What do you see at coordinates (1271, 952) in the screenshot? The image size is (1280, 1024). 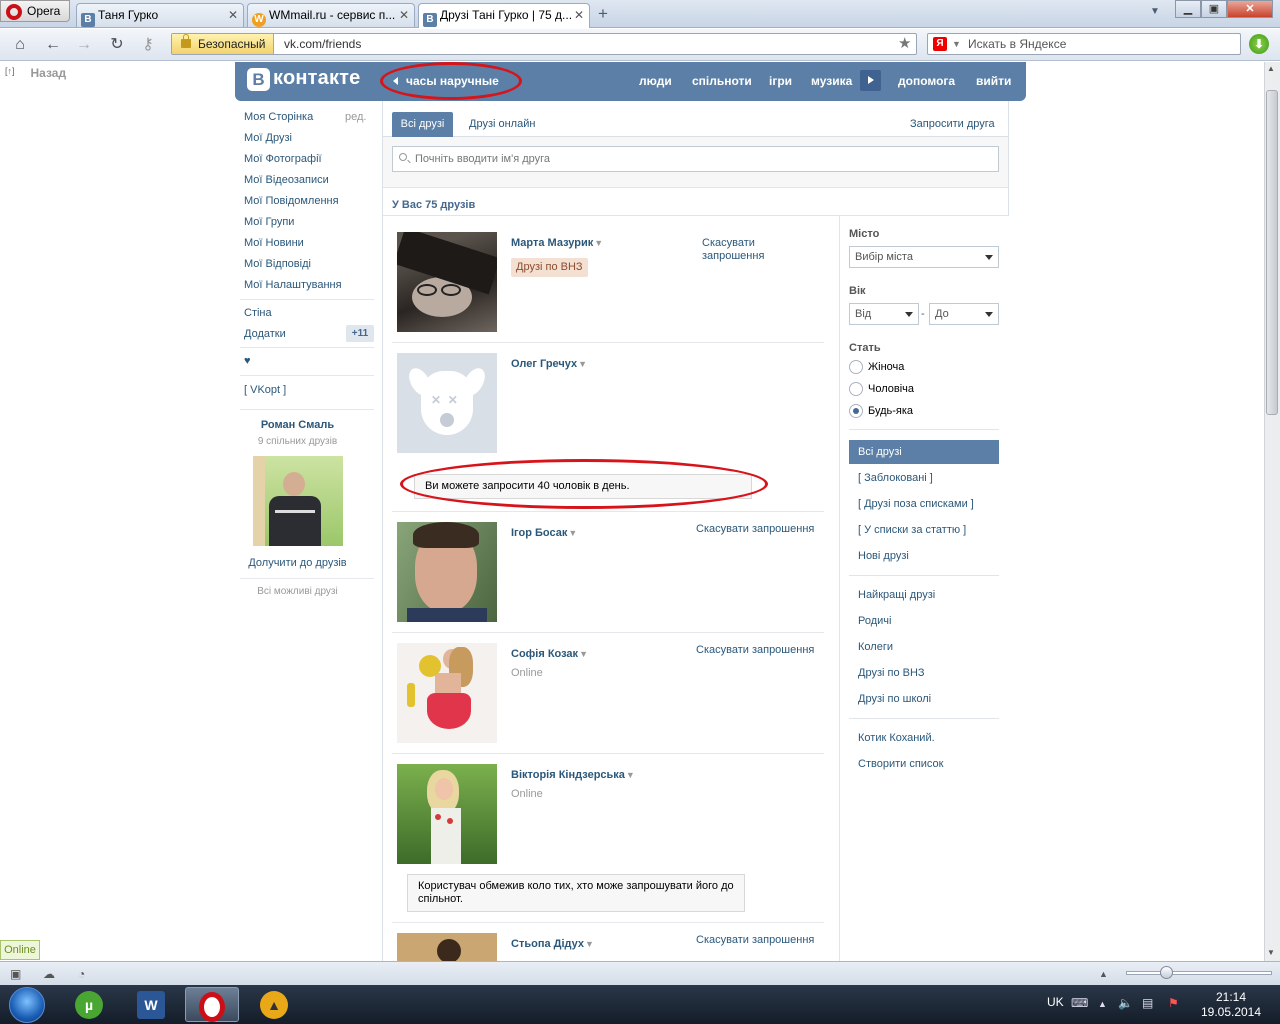 I see `scroll-down-icon: ▼` at bounding box center [1271, 952].